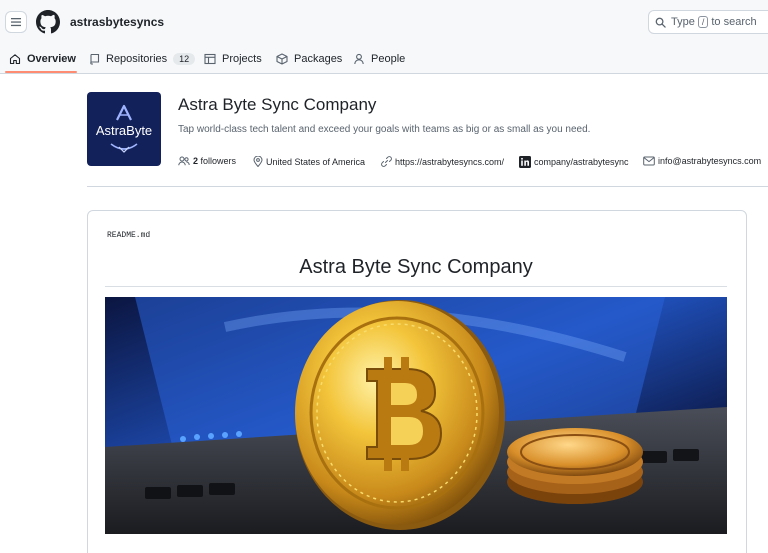 This screenshot has width=768, height=553. I want to click on person-icon, so click(359, 59).